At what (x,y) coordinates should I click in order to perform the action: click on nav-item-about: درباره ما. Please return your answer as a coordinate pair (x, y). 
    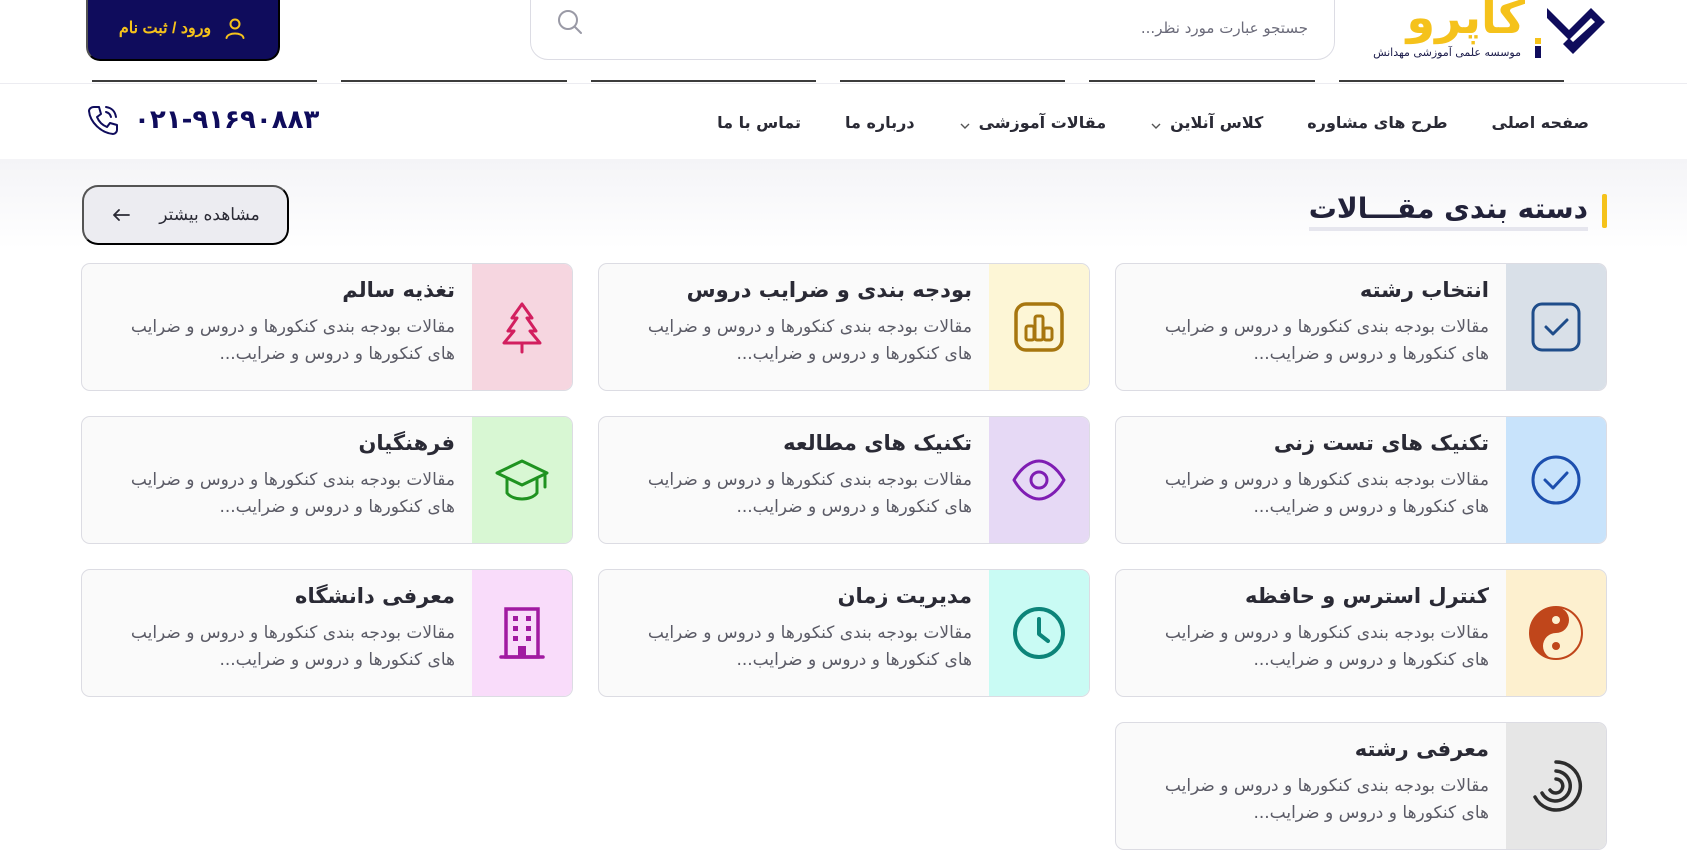
    Looking at the image, I should click on (880, 122).